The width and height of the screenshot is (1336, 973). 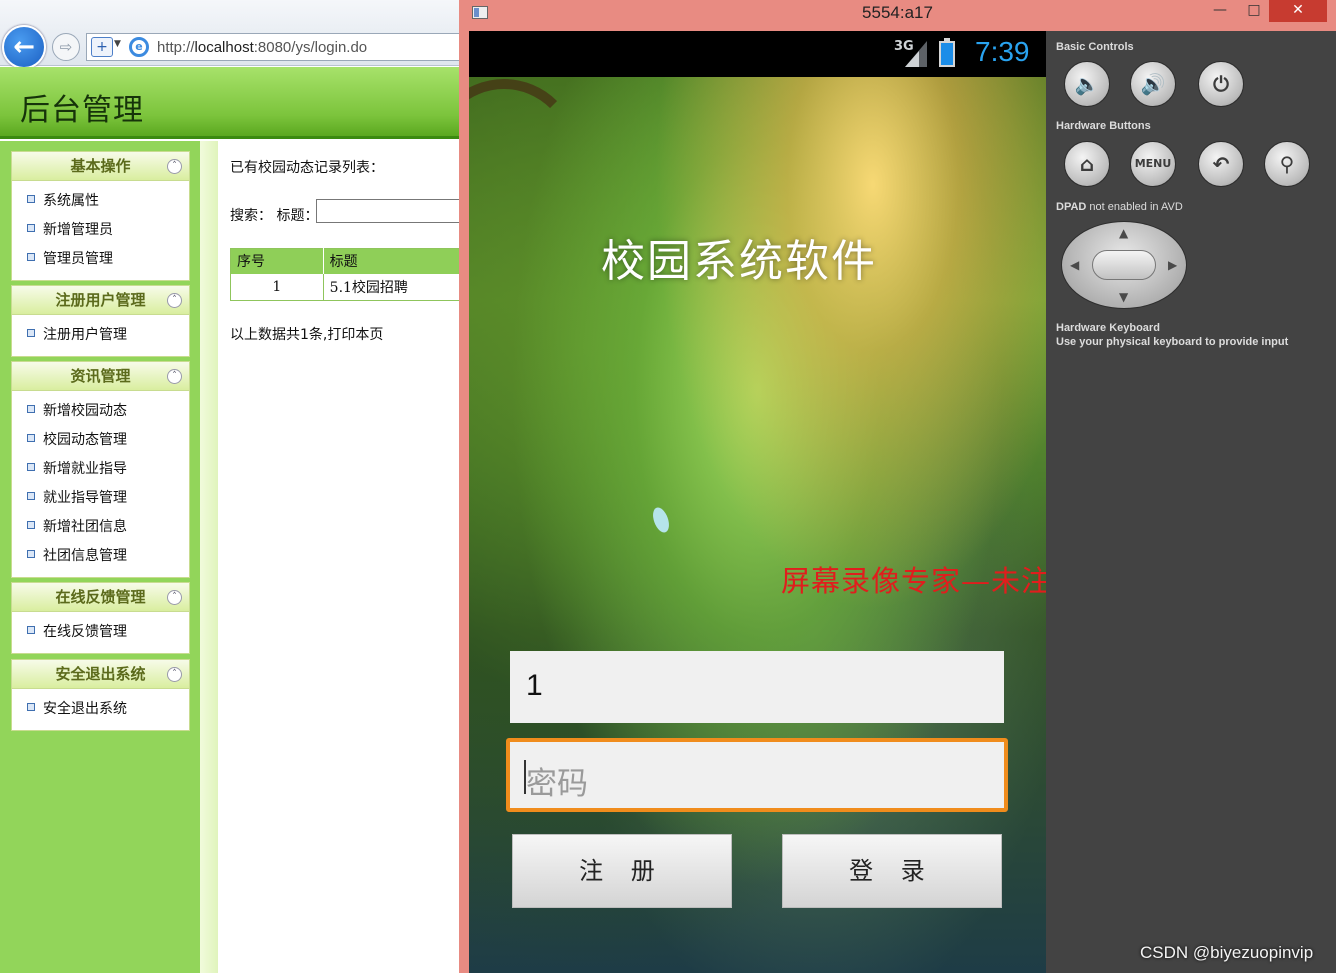 I want to click on hardware-buttons-label: Hardware Buttons, so click(x=1103, y=126).